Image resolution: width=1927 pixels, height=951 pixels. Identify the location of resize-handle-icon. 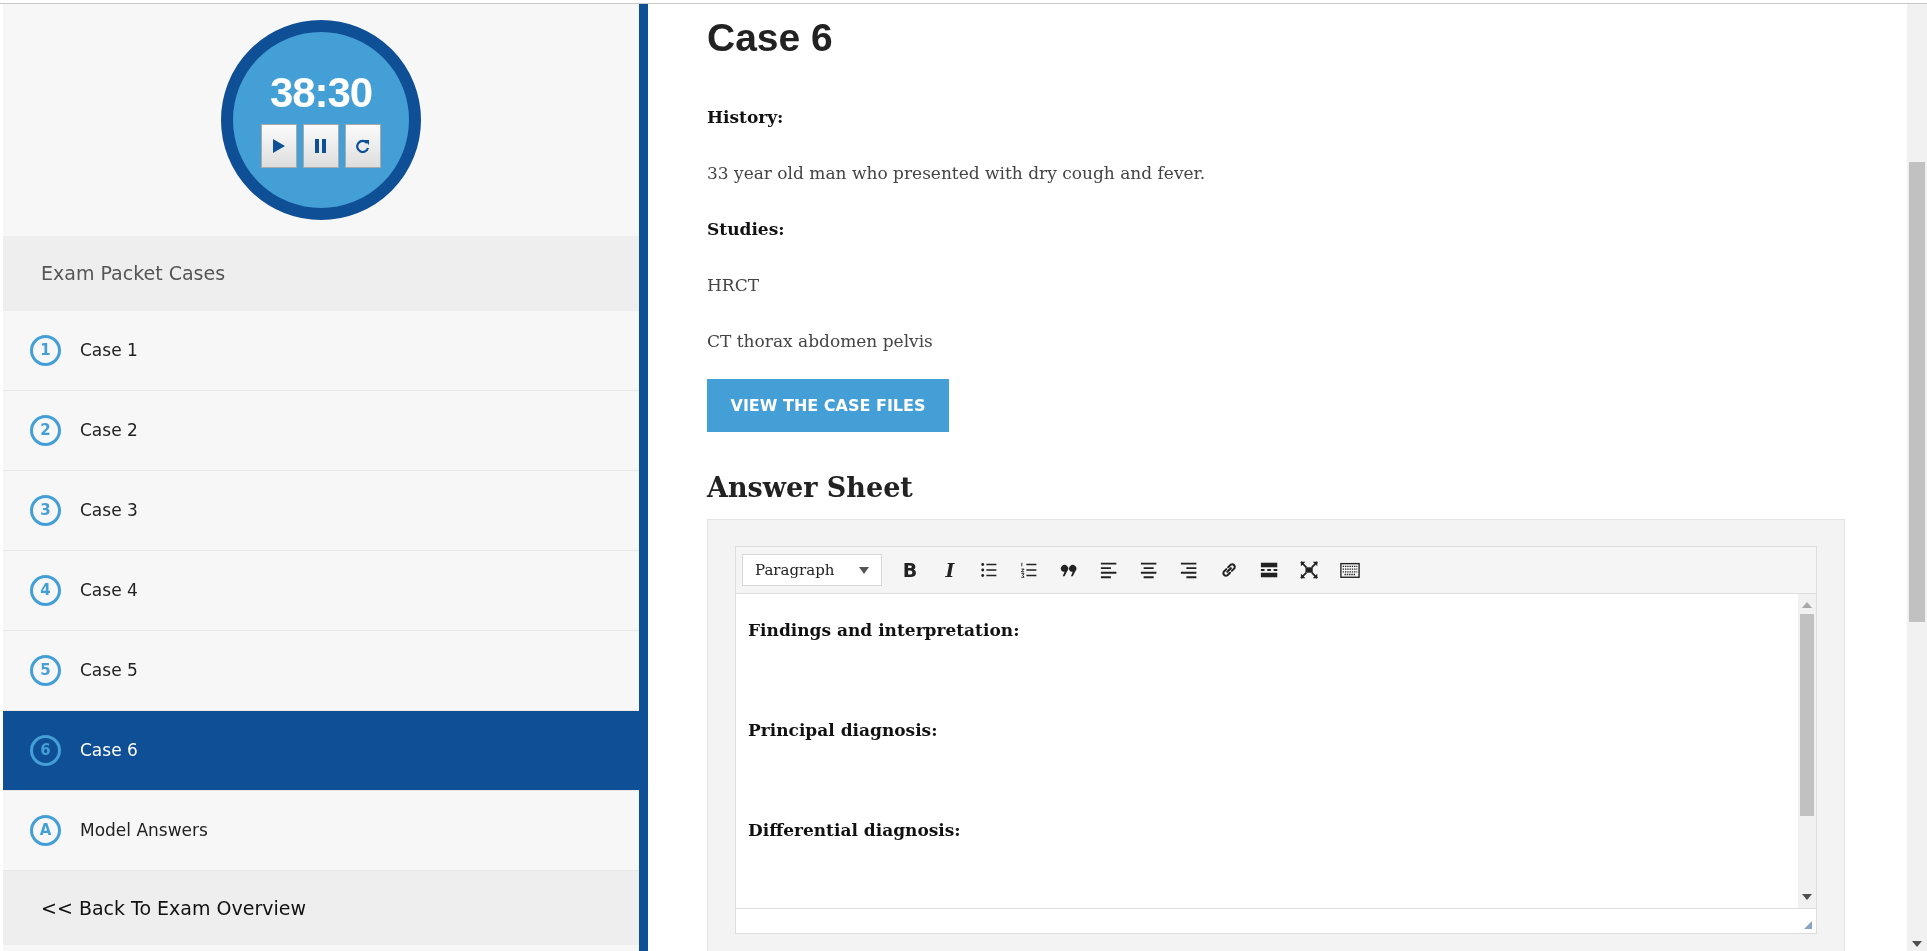
(1808, 925).